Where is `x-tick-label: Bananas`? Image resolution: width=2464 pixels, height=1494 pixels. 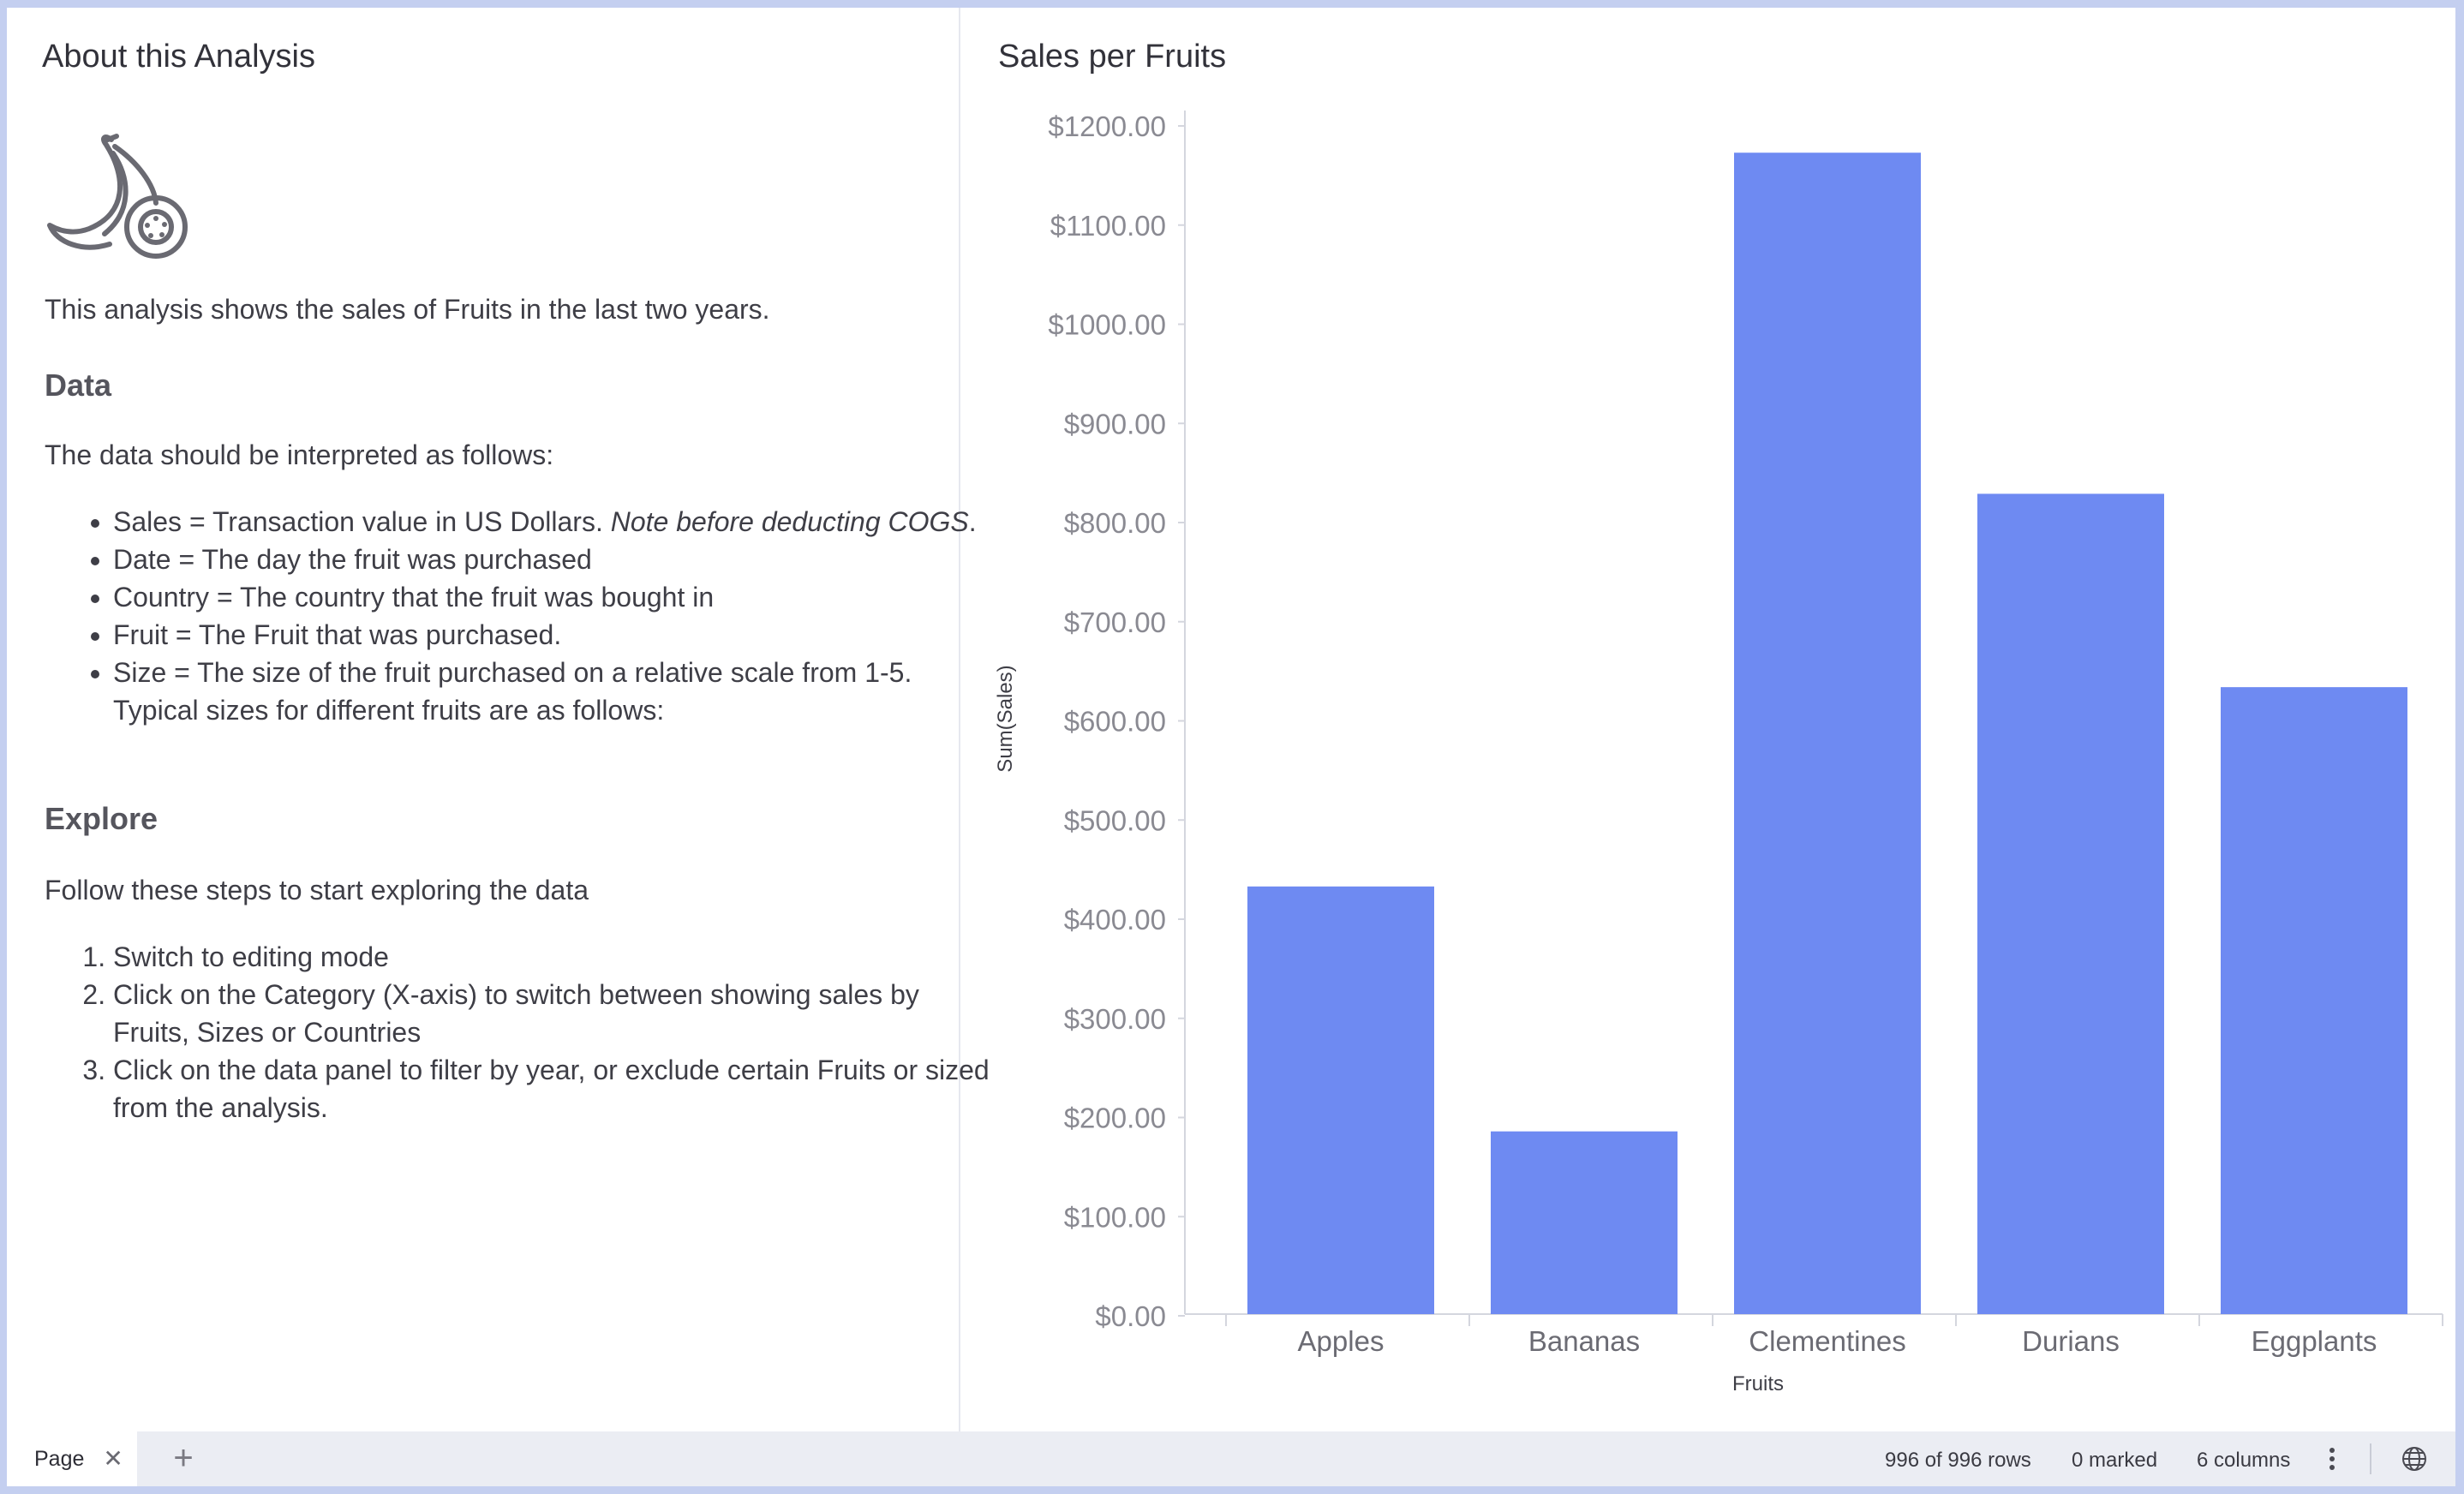
x-tick-label: Bananas is located at coordinates (1584, 1341).